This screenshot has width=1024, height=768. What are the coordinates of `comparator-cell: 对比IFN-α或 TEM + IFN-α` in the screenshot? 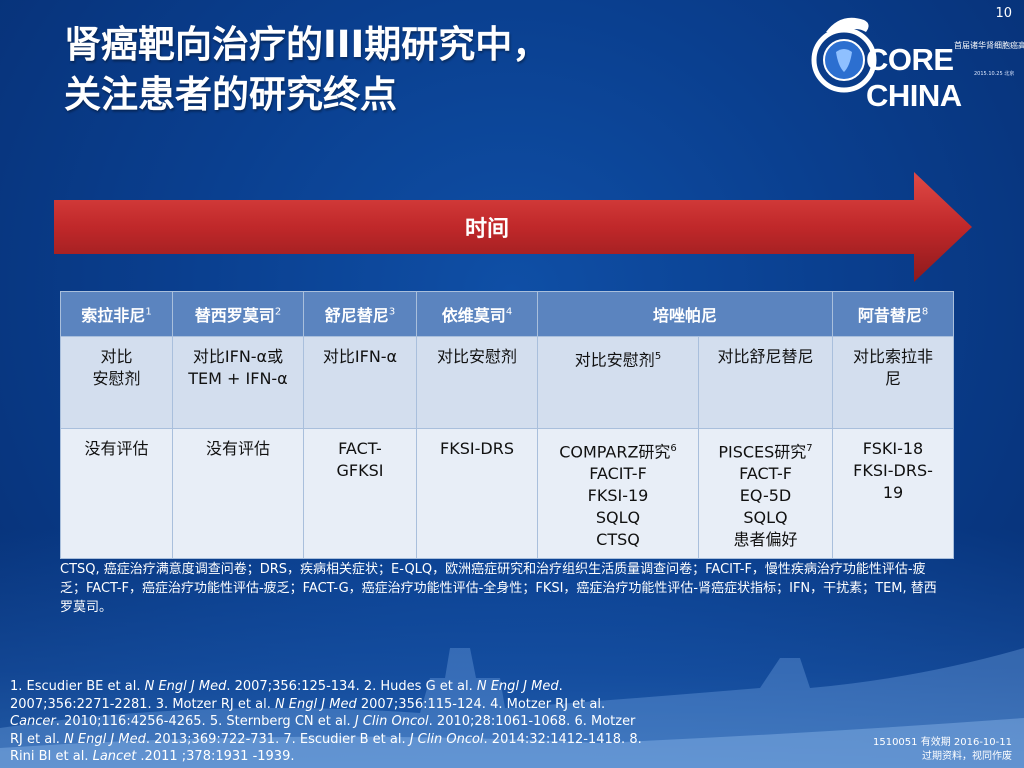 It's located at (238, 382).